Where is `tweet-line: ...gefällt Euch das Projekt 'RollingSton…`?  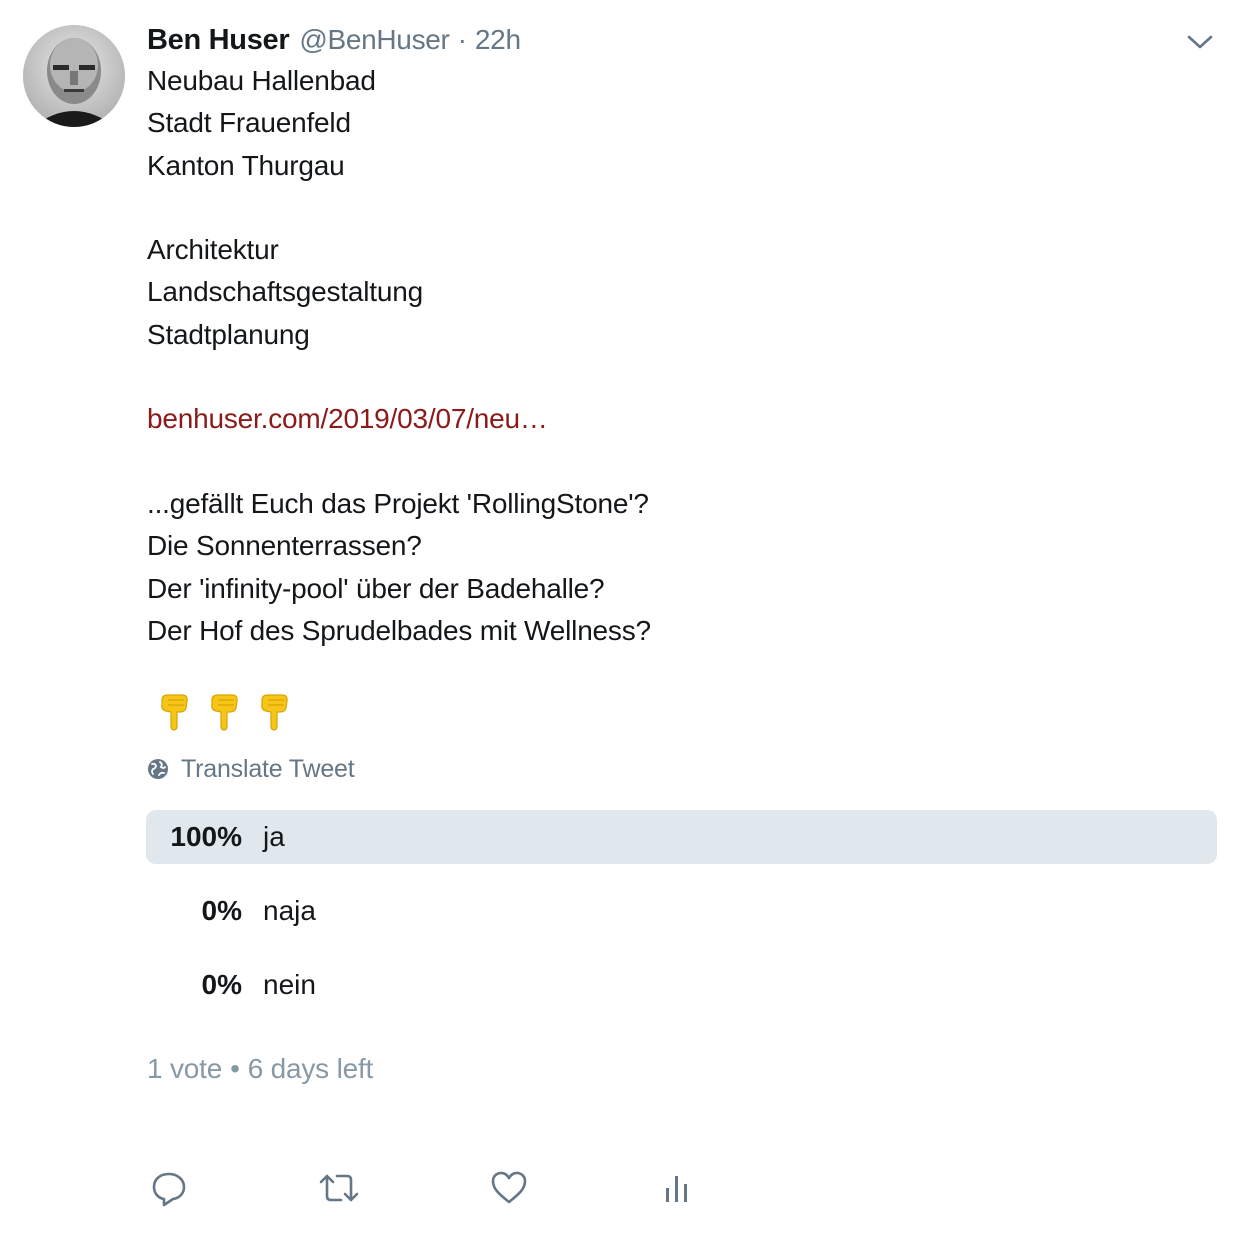
tweet-line: ...gefällt Euch das Projekt 'RollingSton… is located at coordinates (398, 503).